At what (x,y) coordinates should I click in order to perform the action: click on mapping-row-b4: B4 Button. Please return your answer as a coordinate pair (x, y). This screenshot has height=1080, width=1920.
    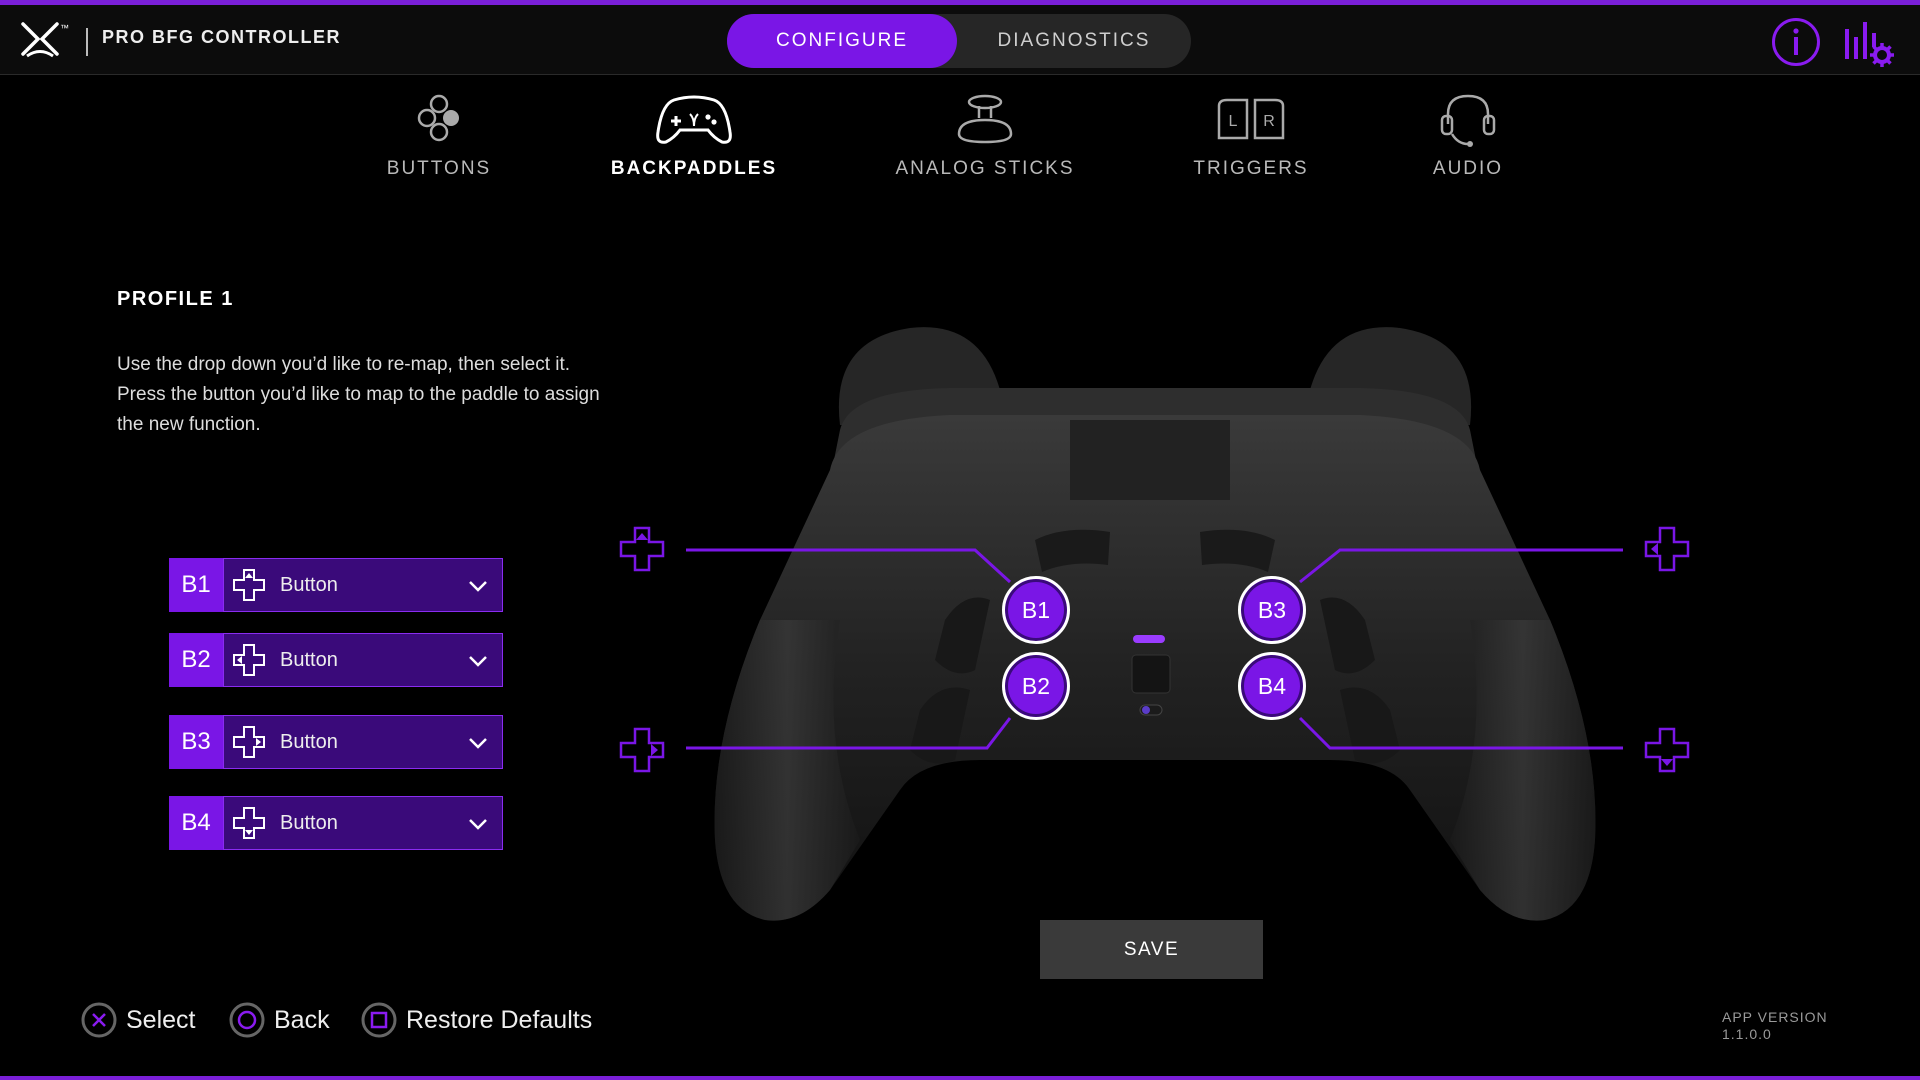
    Looking at the image, I should click on (336, 823).